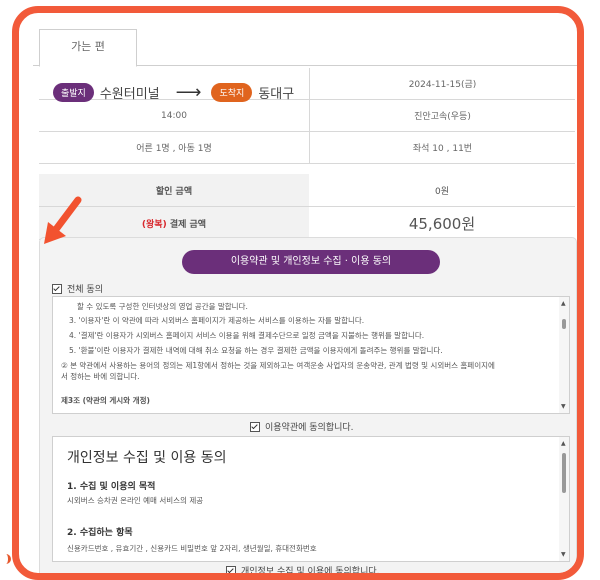 The height and width of the screenshot is (580, 600). I want to click on privacy-agree-checkbox, so click(231, 569).